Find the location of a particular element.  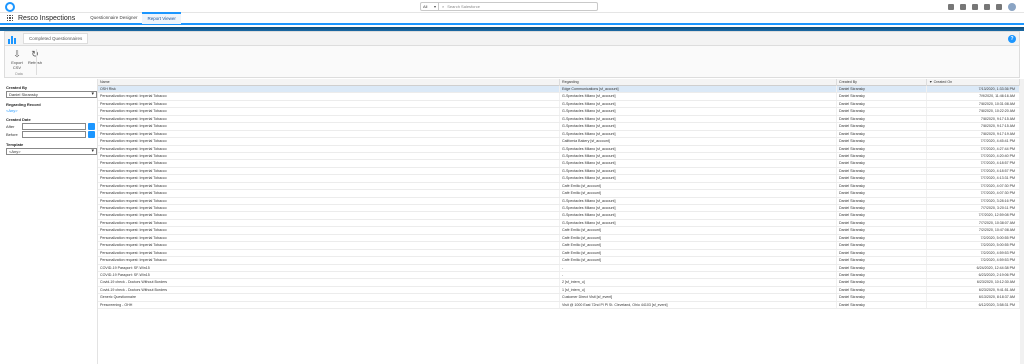

cell-created-on: 6/23/2020, 2:19:06 PM is located at coordinates (973, 275).